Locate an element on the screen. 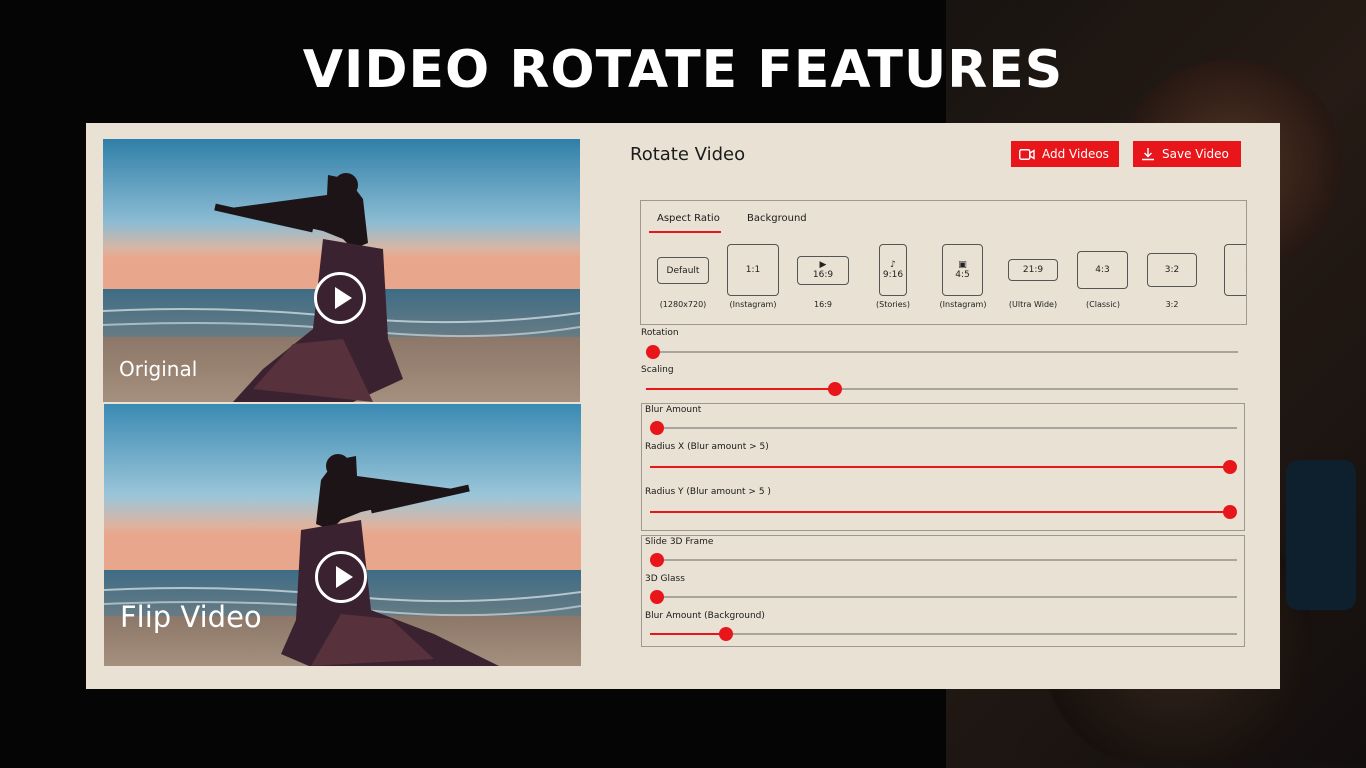 This screenshot has width=1366, height=768. radius-y-slider-handle is located at coordinates (1230, 512).